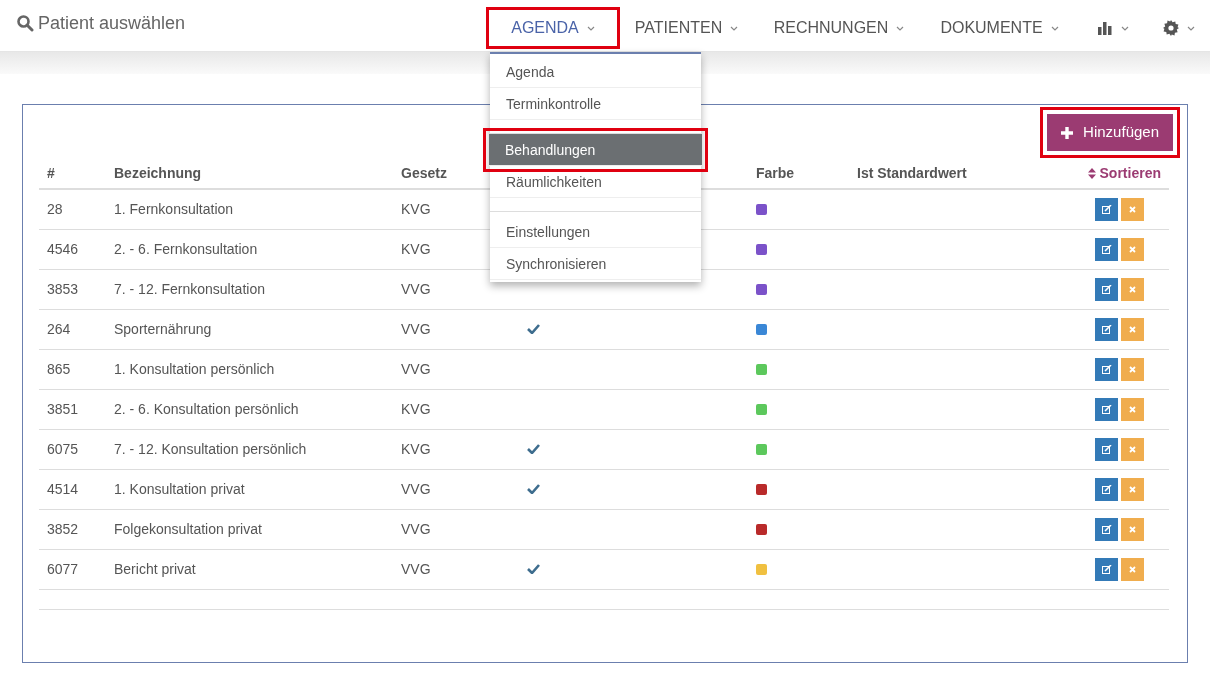 The width and height of the screenshot is (1210, 687). I want to click on table-cell: Folgekonsultation privat, so click(188, 528).